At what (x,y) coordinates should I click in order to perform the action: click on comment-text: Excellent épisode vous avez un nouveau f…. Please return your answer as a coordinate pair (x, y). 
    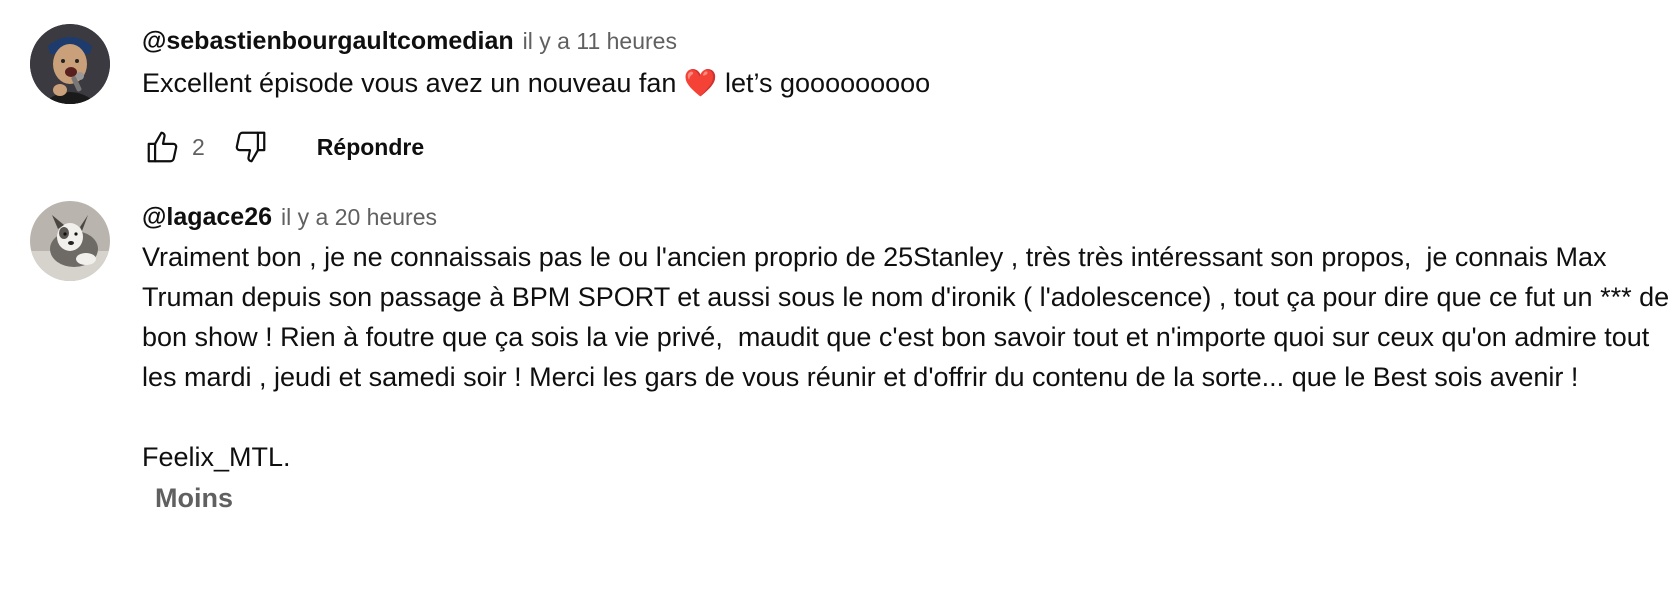
    Looking at the image, I should click on (906, 83).